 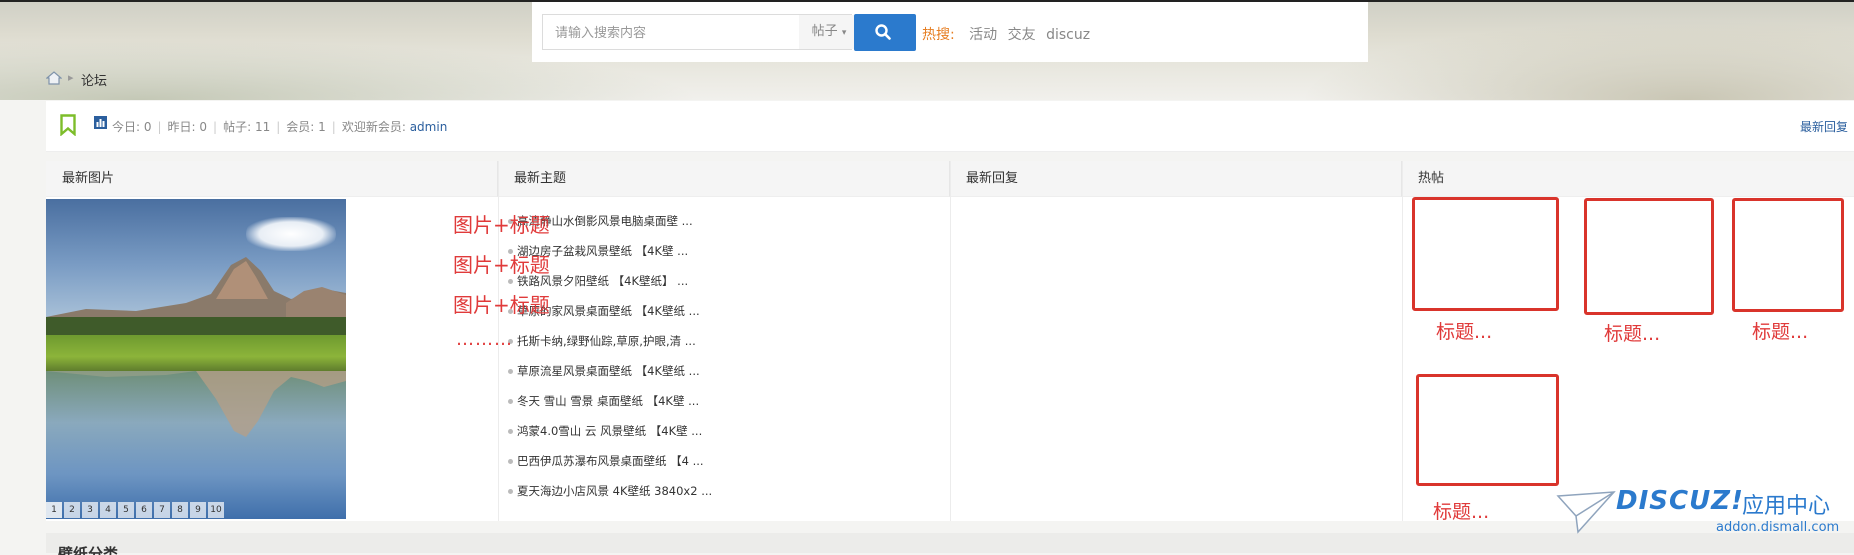 What do you see at coordinates (247, 127) in the screenshot?
I see `stat-posts: 帖子: 11` at bounding box center [247, 127].